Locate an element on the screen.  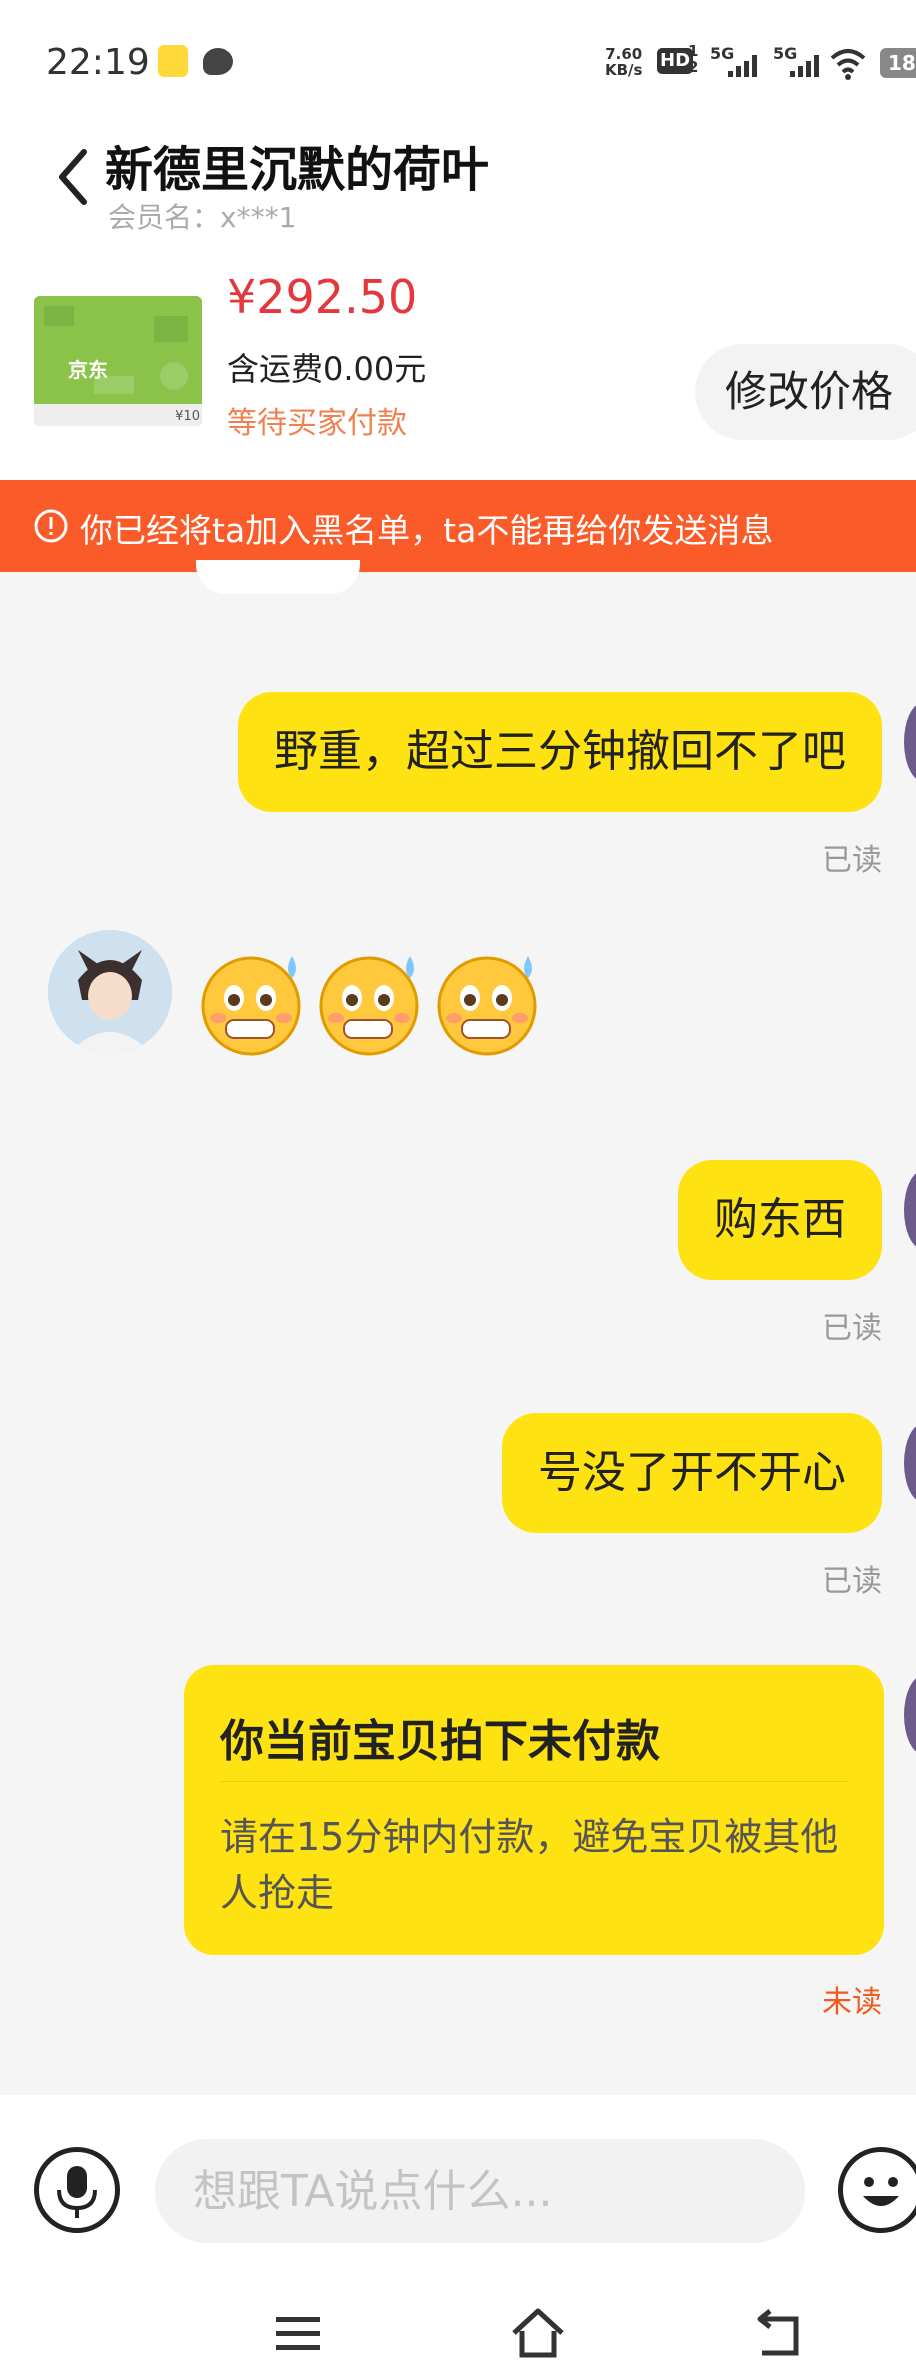
contact-avatar is located at coordinates (110, 992).